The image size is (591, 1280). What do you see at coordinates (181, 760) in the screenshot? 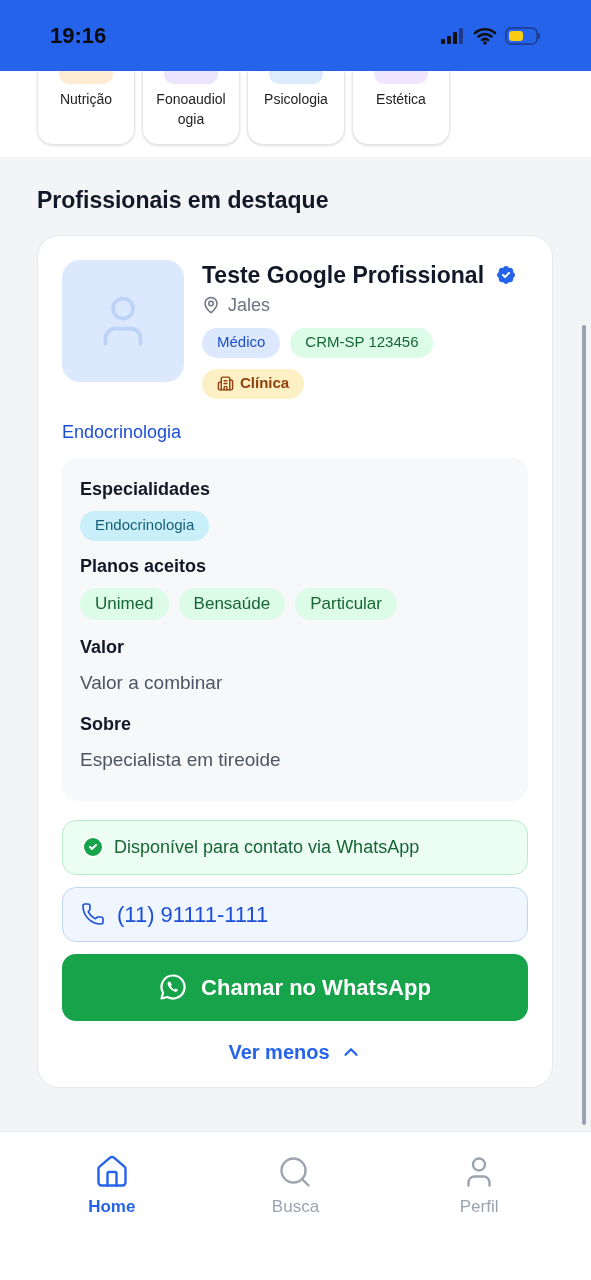
I see `about-text: Especialista em tireoide` at bounding box center [181, 760].